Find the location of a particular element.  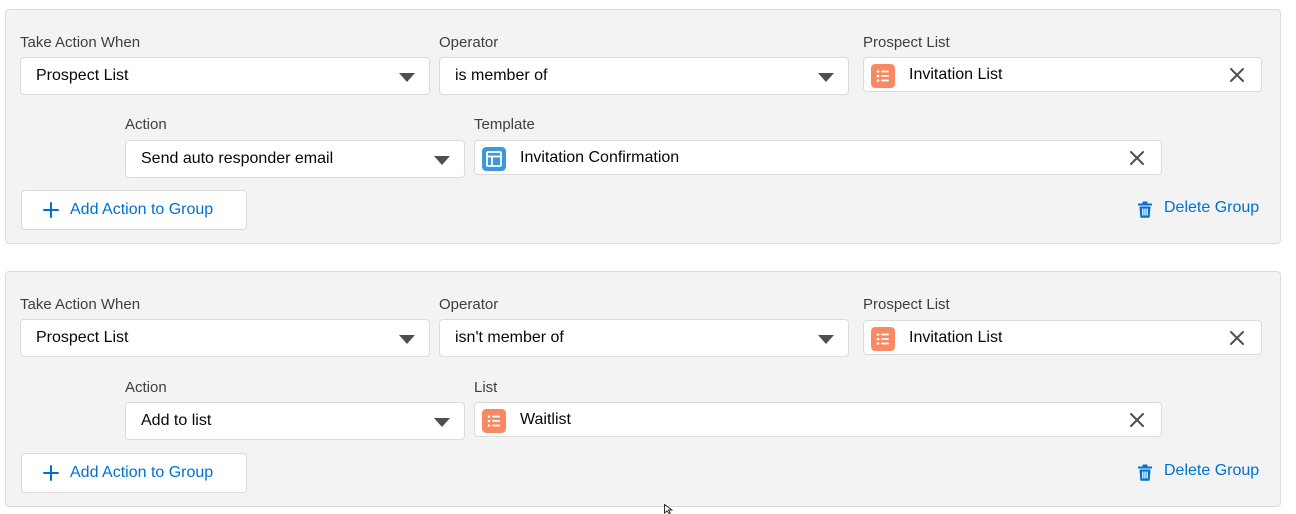

action-select: Add to list is located at coordinates (295, 421).